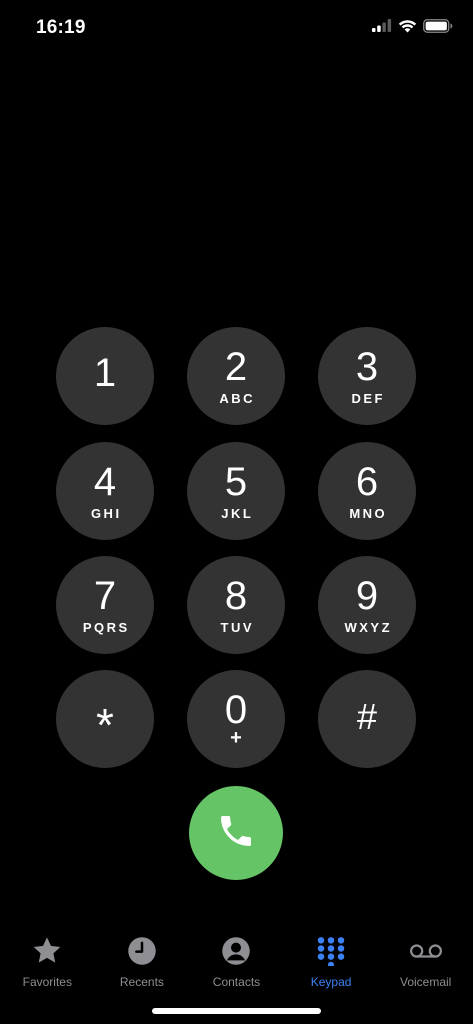 This screenshot has width=473, height=1024. Describe the element at coordinates (105, 373) in the screenshot. I see `key-digit: 1` at that location.